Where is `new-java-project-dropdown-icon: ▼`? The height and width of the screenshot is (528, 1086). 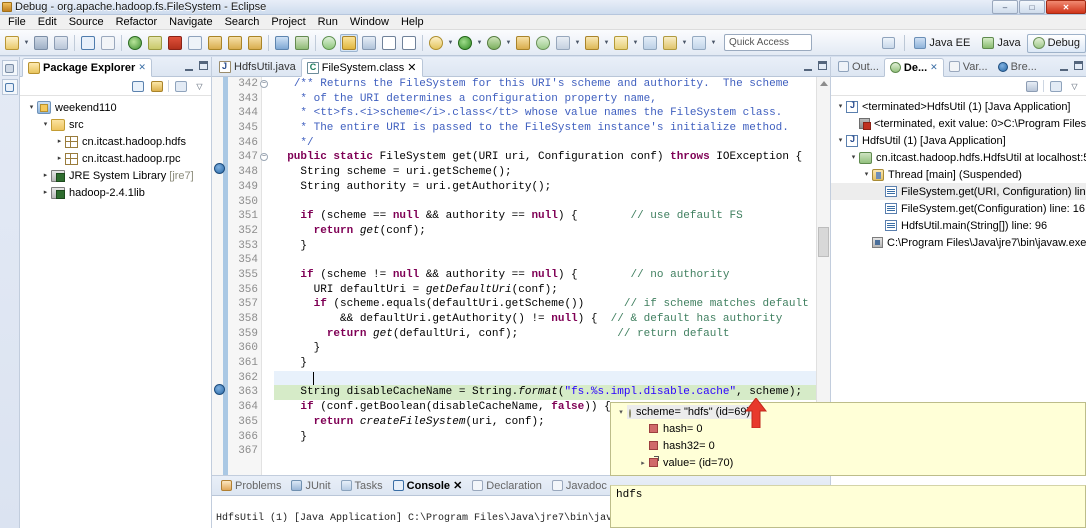
new-java-project-dropdown-icon: ▼ is located at coordinates (606, 43).